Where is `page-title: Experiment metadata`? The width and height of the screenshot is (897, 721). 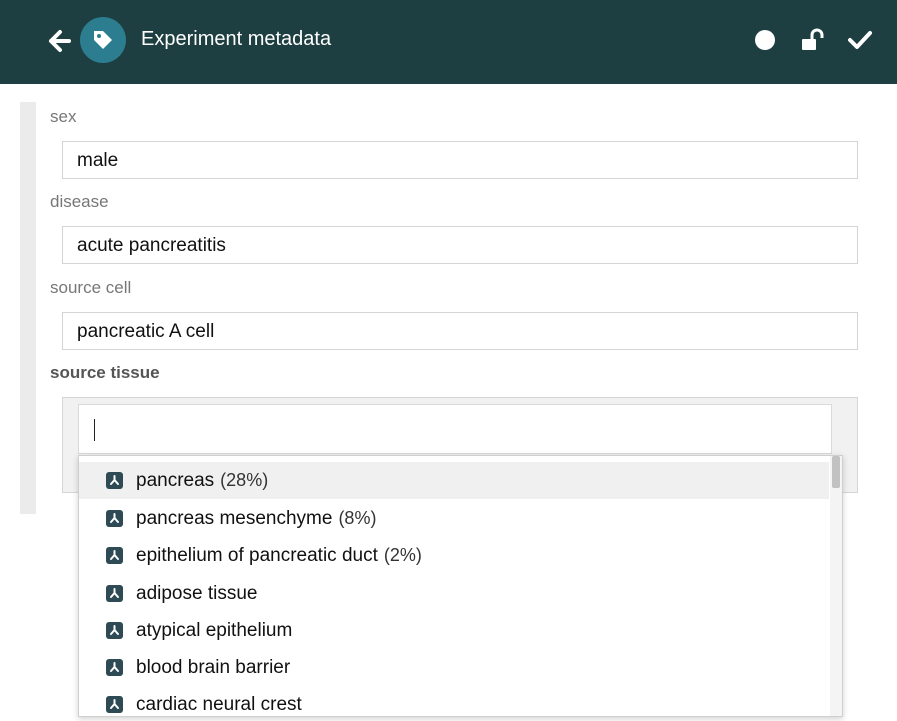 page-title: Experiment metadata is located at coordinates (236, 39).